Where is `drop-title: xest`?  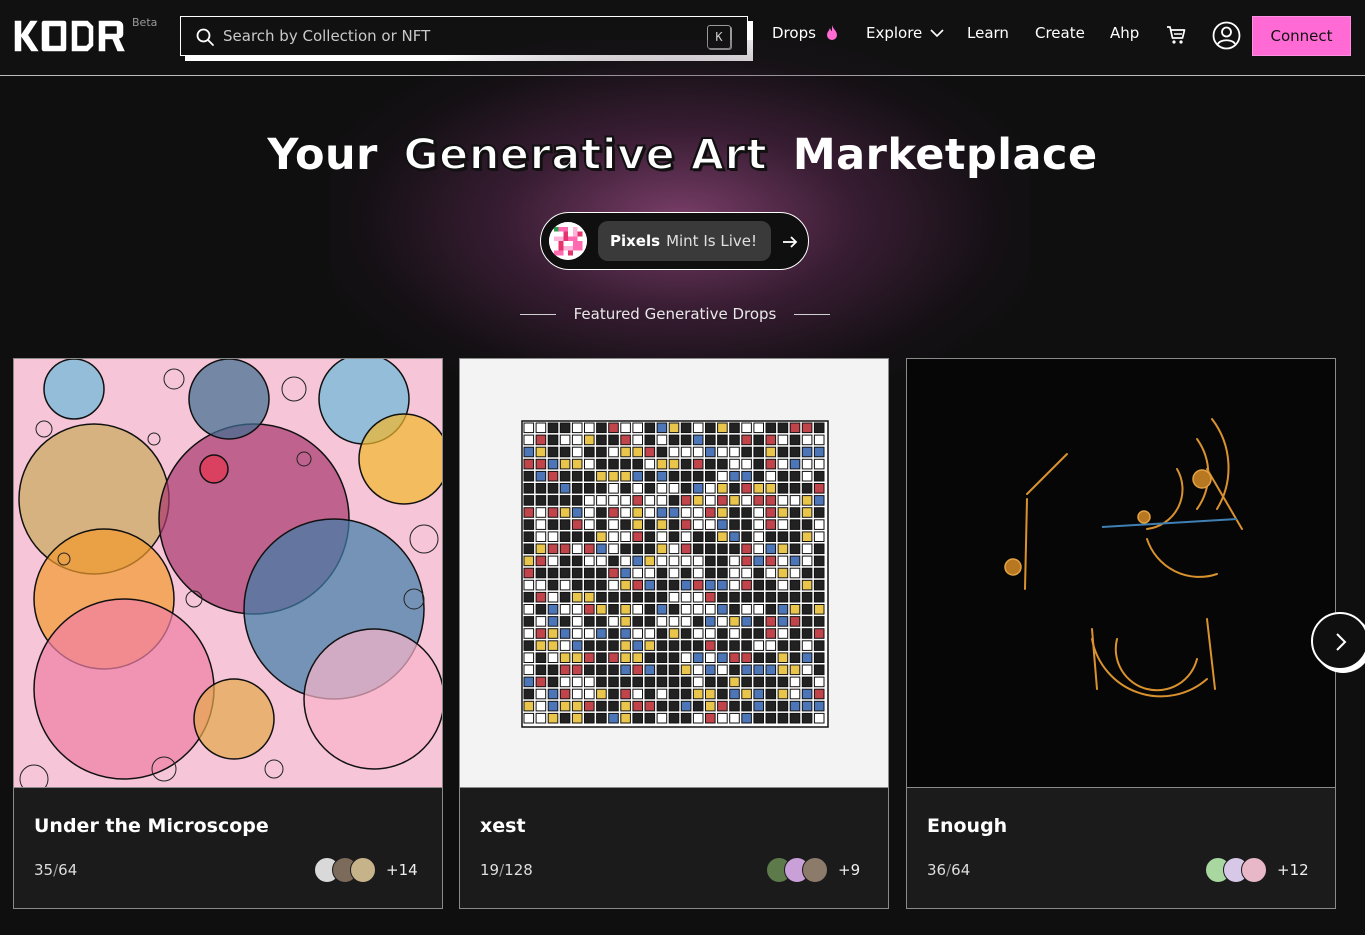
drop-title: xest is located at coordinates (503, 826).